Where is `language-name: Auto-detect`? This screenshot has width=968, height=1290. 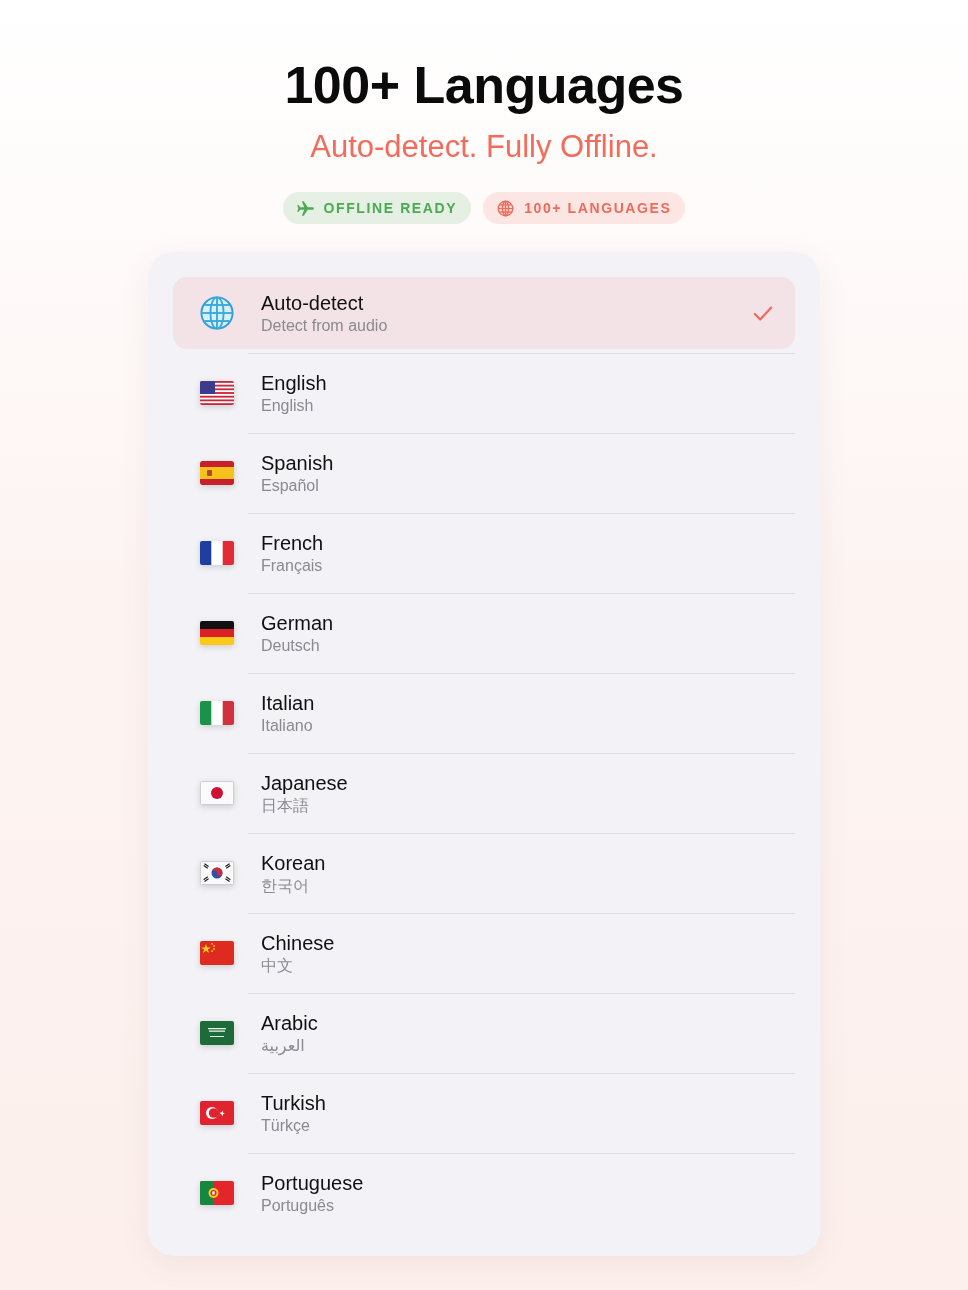 language-name: Auto-detect is located at coordinates (313, 302).